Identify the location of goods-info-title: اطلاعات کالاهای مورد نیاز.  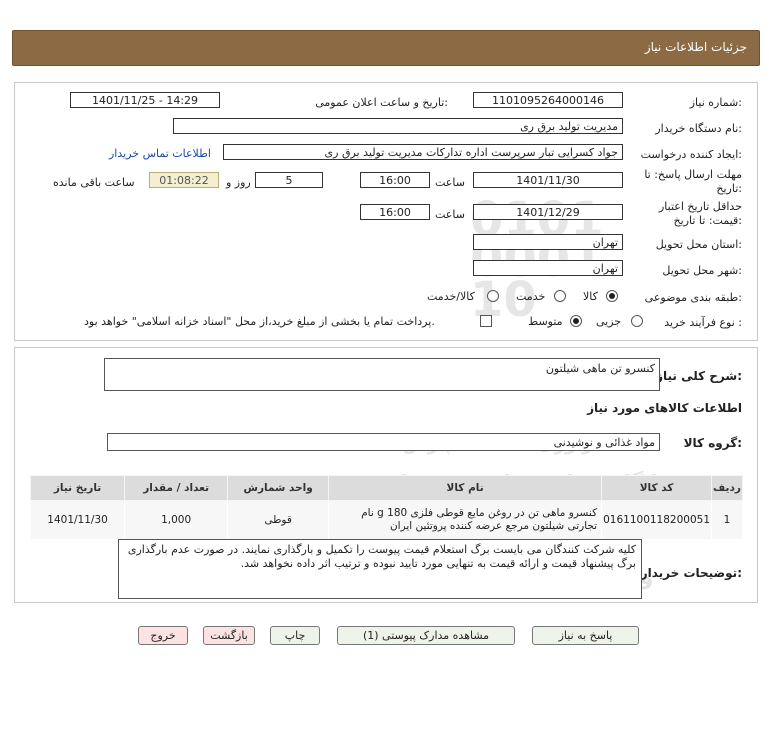
(664, 408).